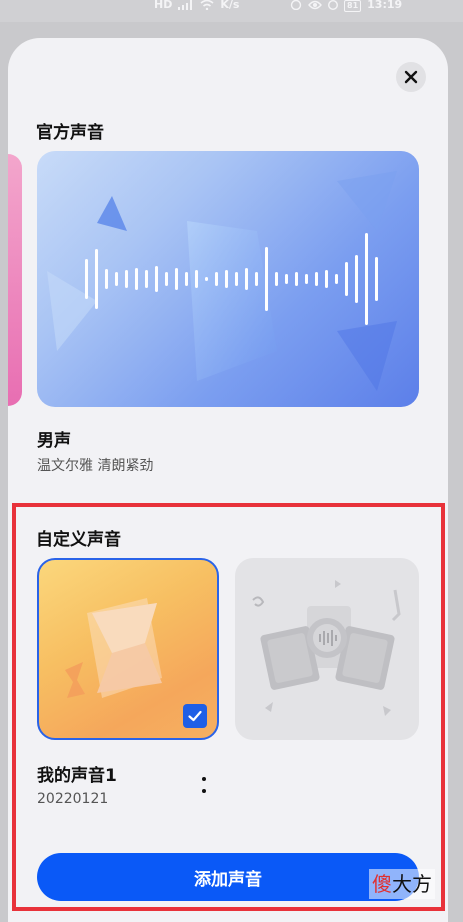 The width and height of the screenshot is (463, 922). What do you see at coordinates (402, 884) in the screenshot?
I see `watermark-logo: 傻大方` at bounding box center [402, 884].